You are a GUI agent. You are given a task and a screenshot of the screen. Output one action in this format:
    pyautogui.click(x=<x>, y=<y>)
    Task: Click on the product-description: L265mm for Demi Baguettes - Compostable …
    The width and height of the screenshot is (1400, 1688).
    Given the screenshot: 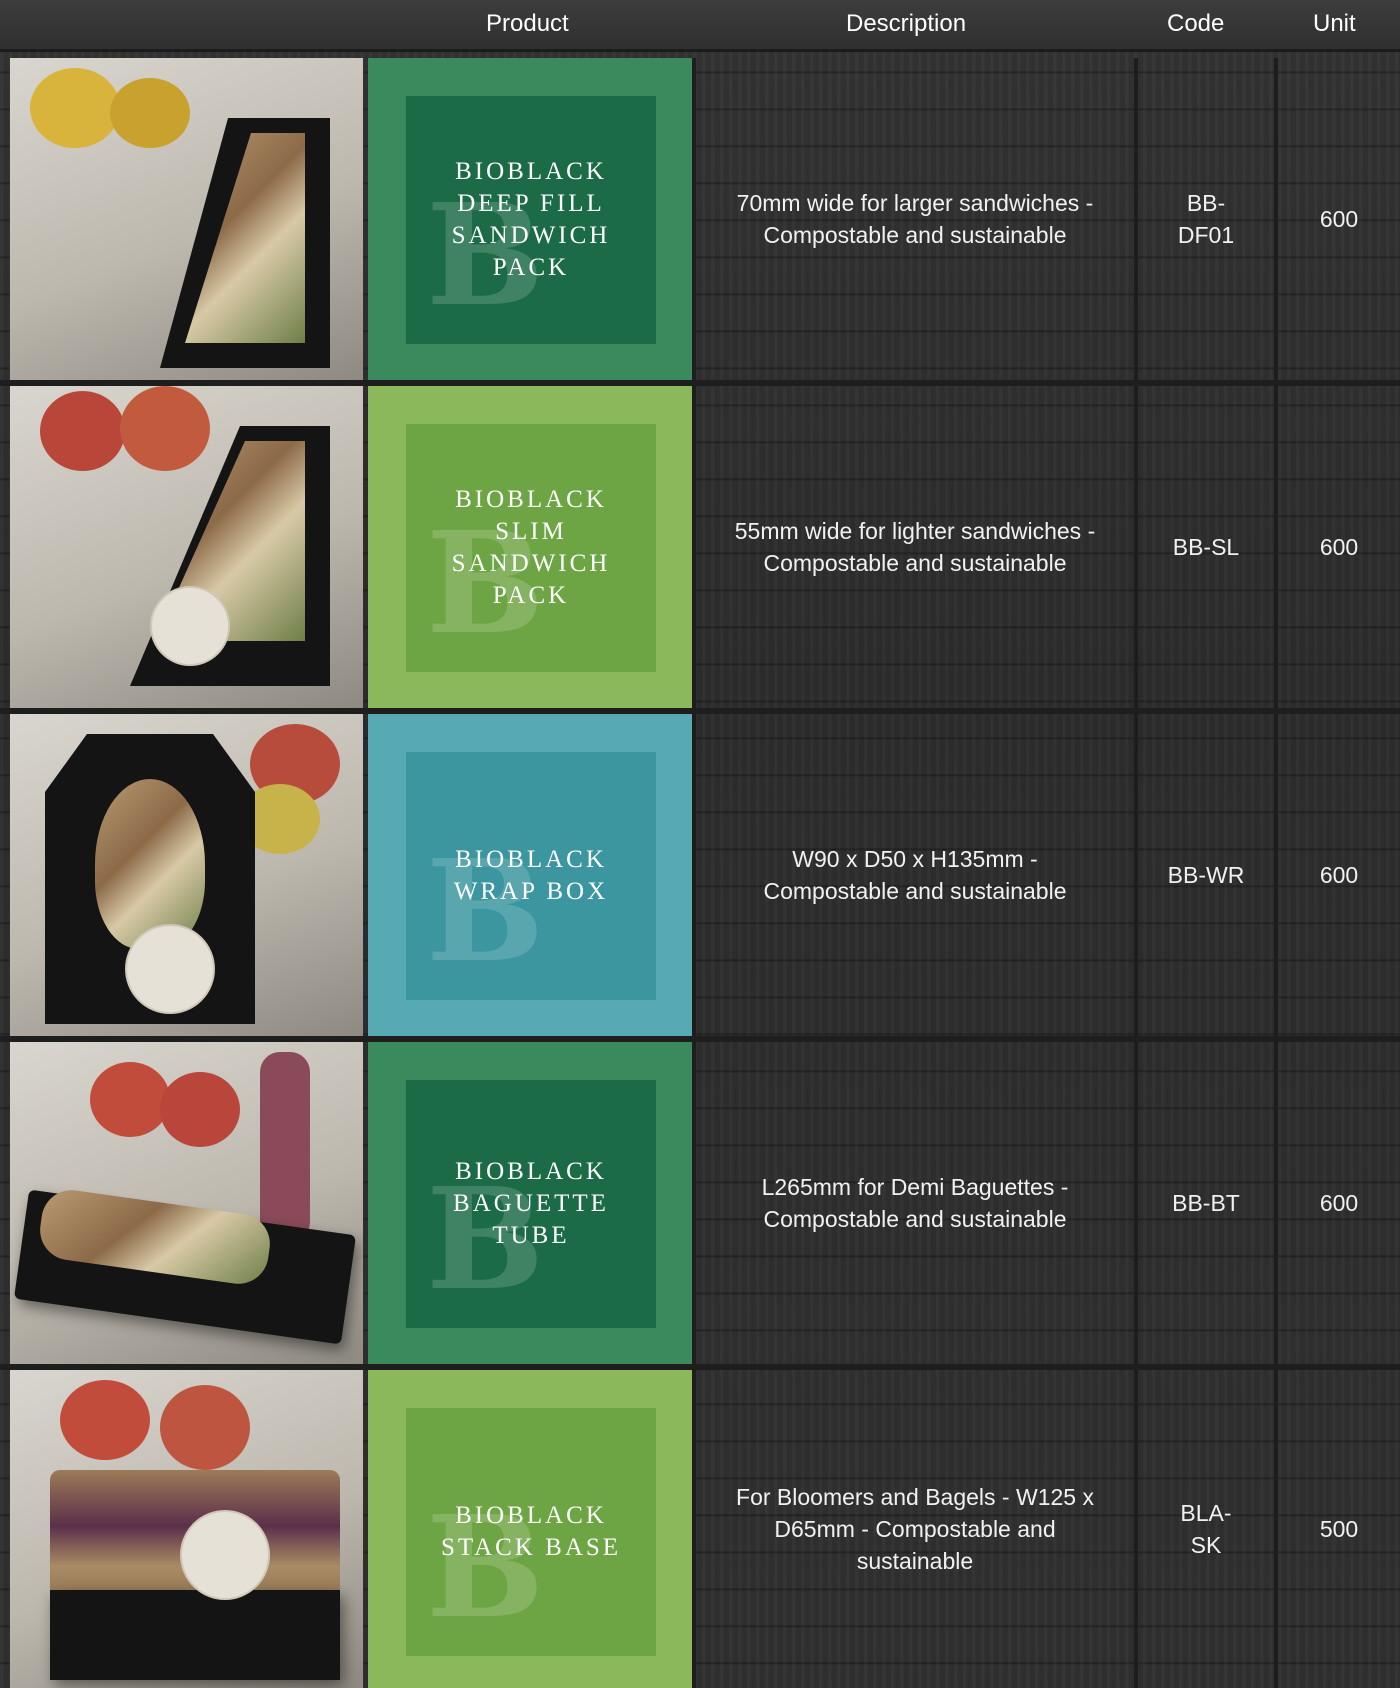 What is the action you would take?
    pyautogui.click(x=913, y=1203)
    